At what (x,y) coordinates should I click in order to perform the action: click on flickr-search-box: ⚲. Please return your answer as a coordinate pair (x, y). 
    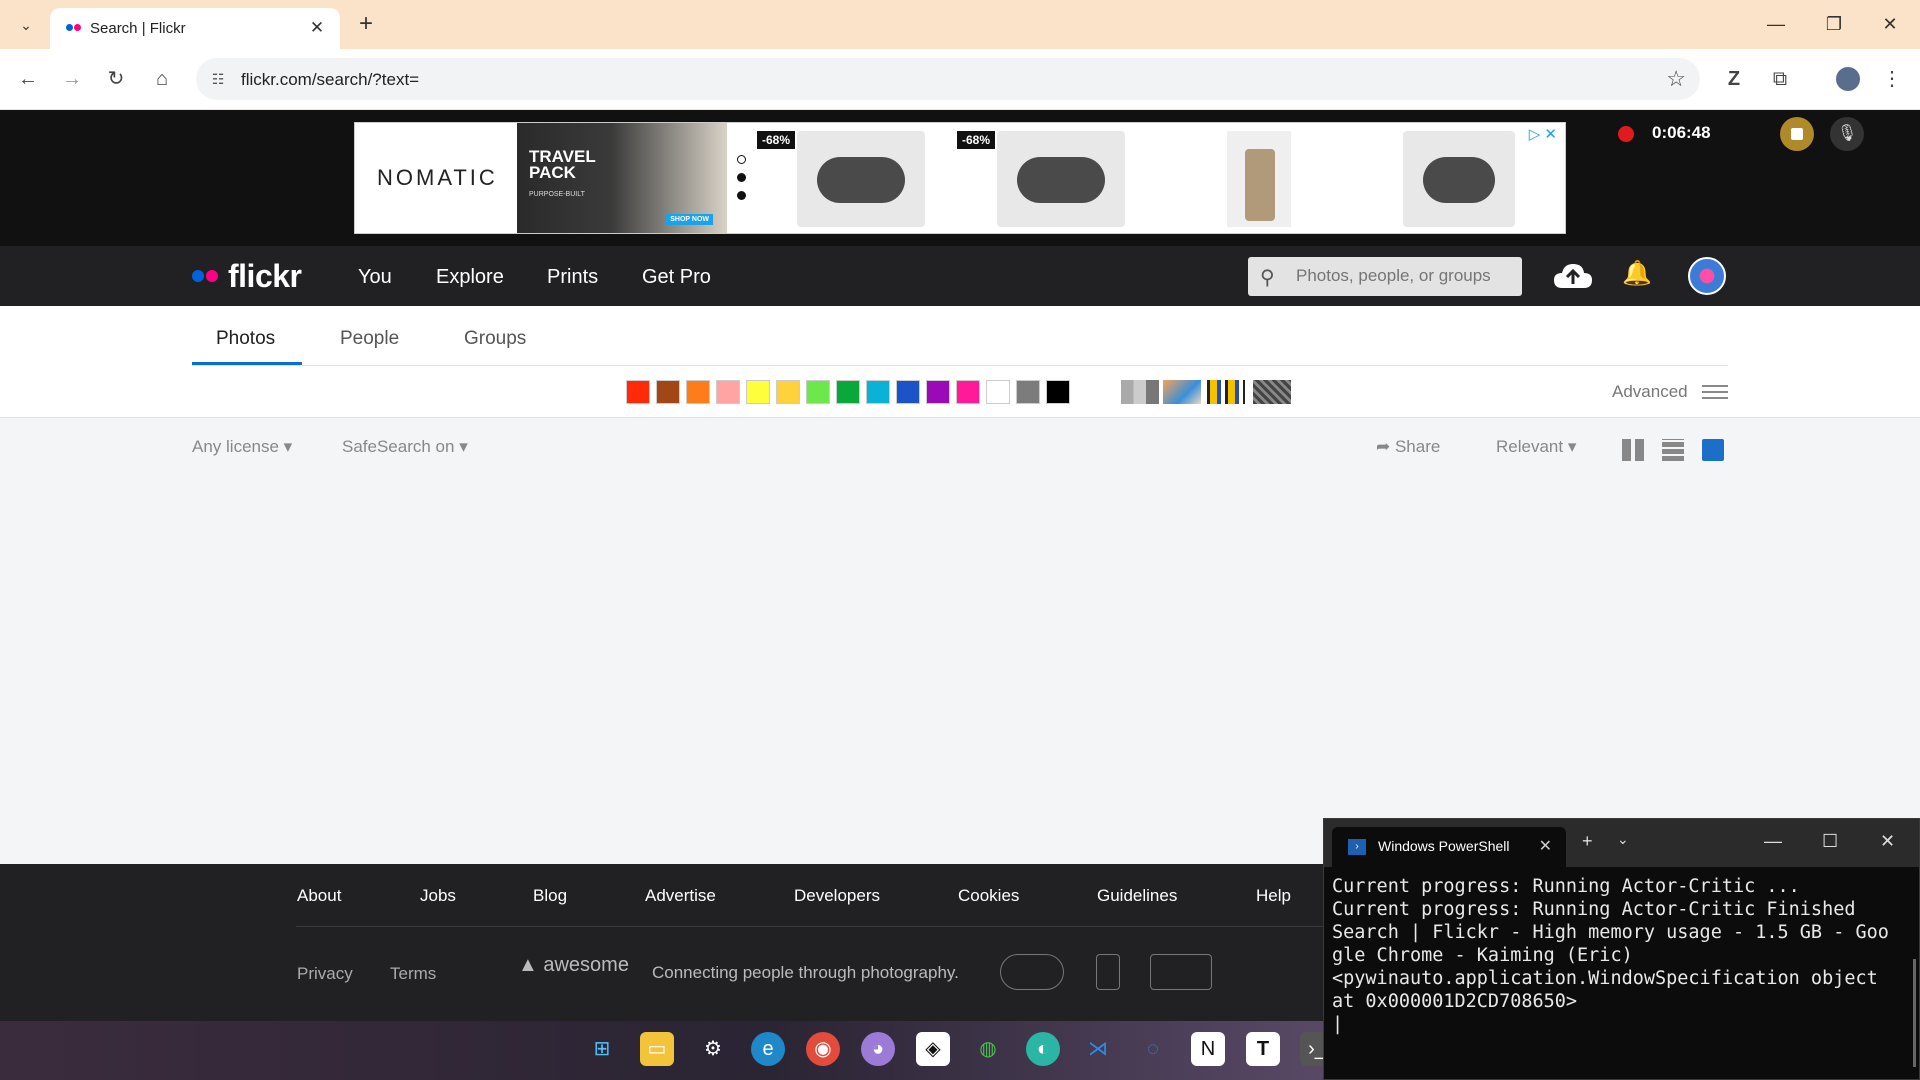
    Looking at the image, I should click on (1385, 276).